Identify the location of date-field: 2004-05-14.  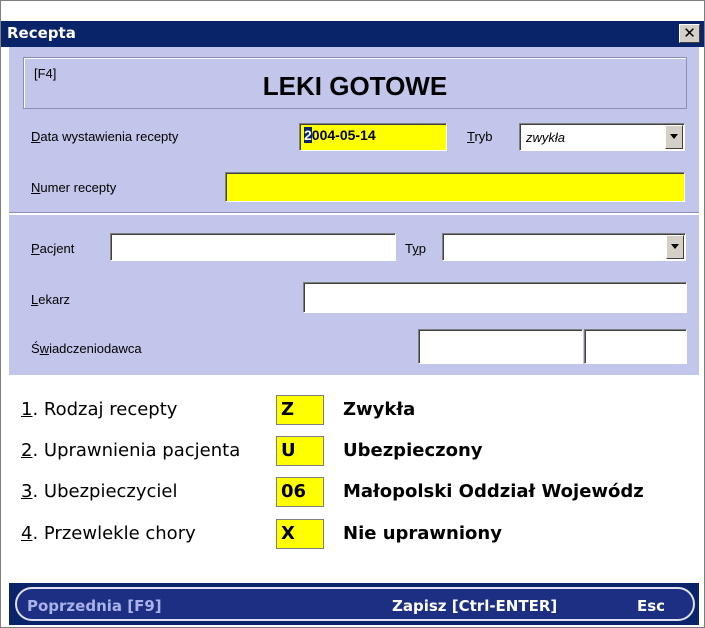
(373, 137).